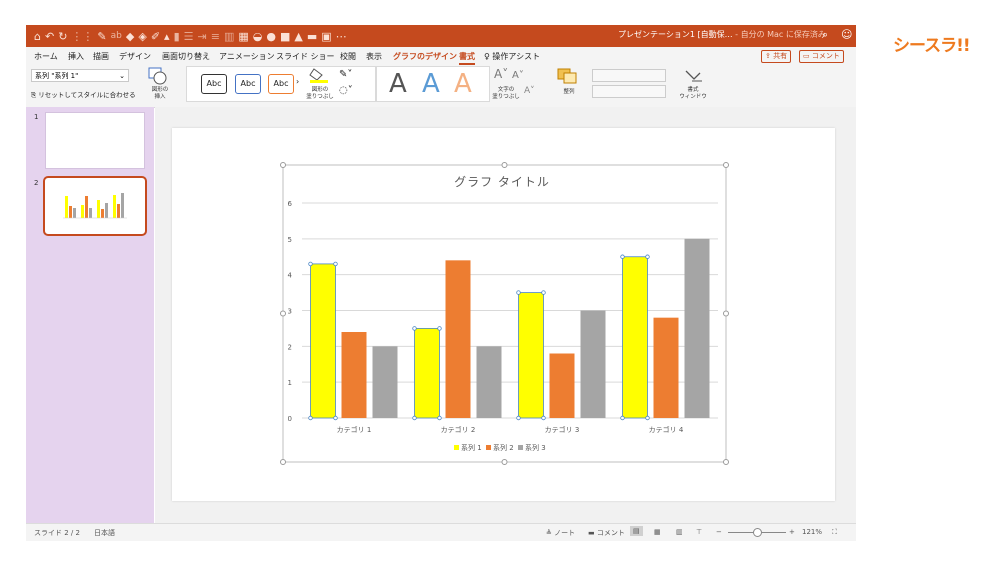 The width and height of the screenshot is (1001, 563). I want to click on tab-slideshow: スライド ショー, so click(305, 56).